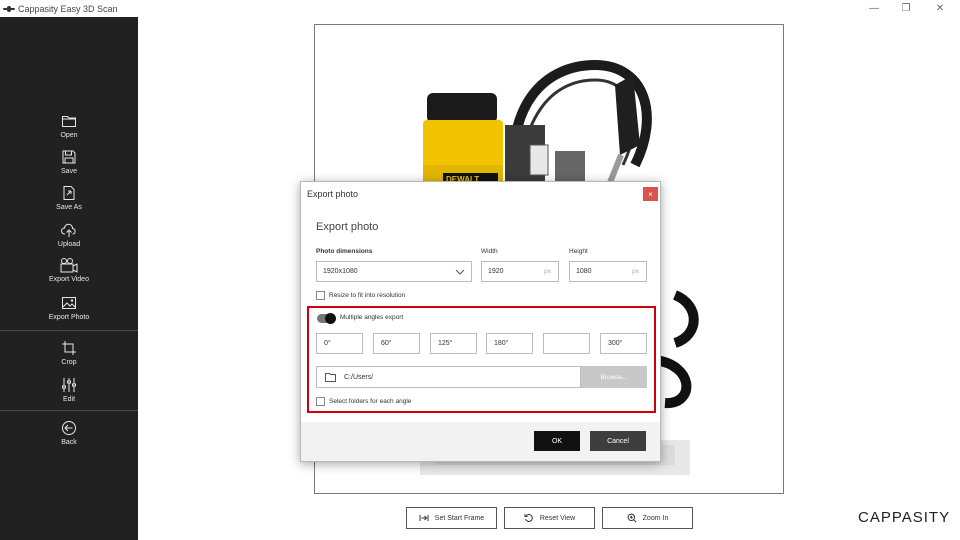  What do you see at coordinates (9, 9) in the screenshot?
I see `app-logo-icon` at bounding box center [9, 9].